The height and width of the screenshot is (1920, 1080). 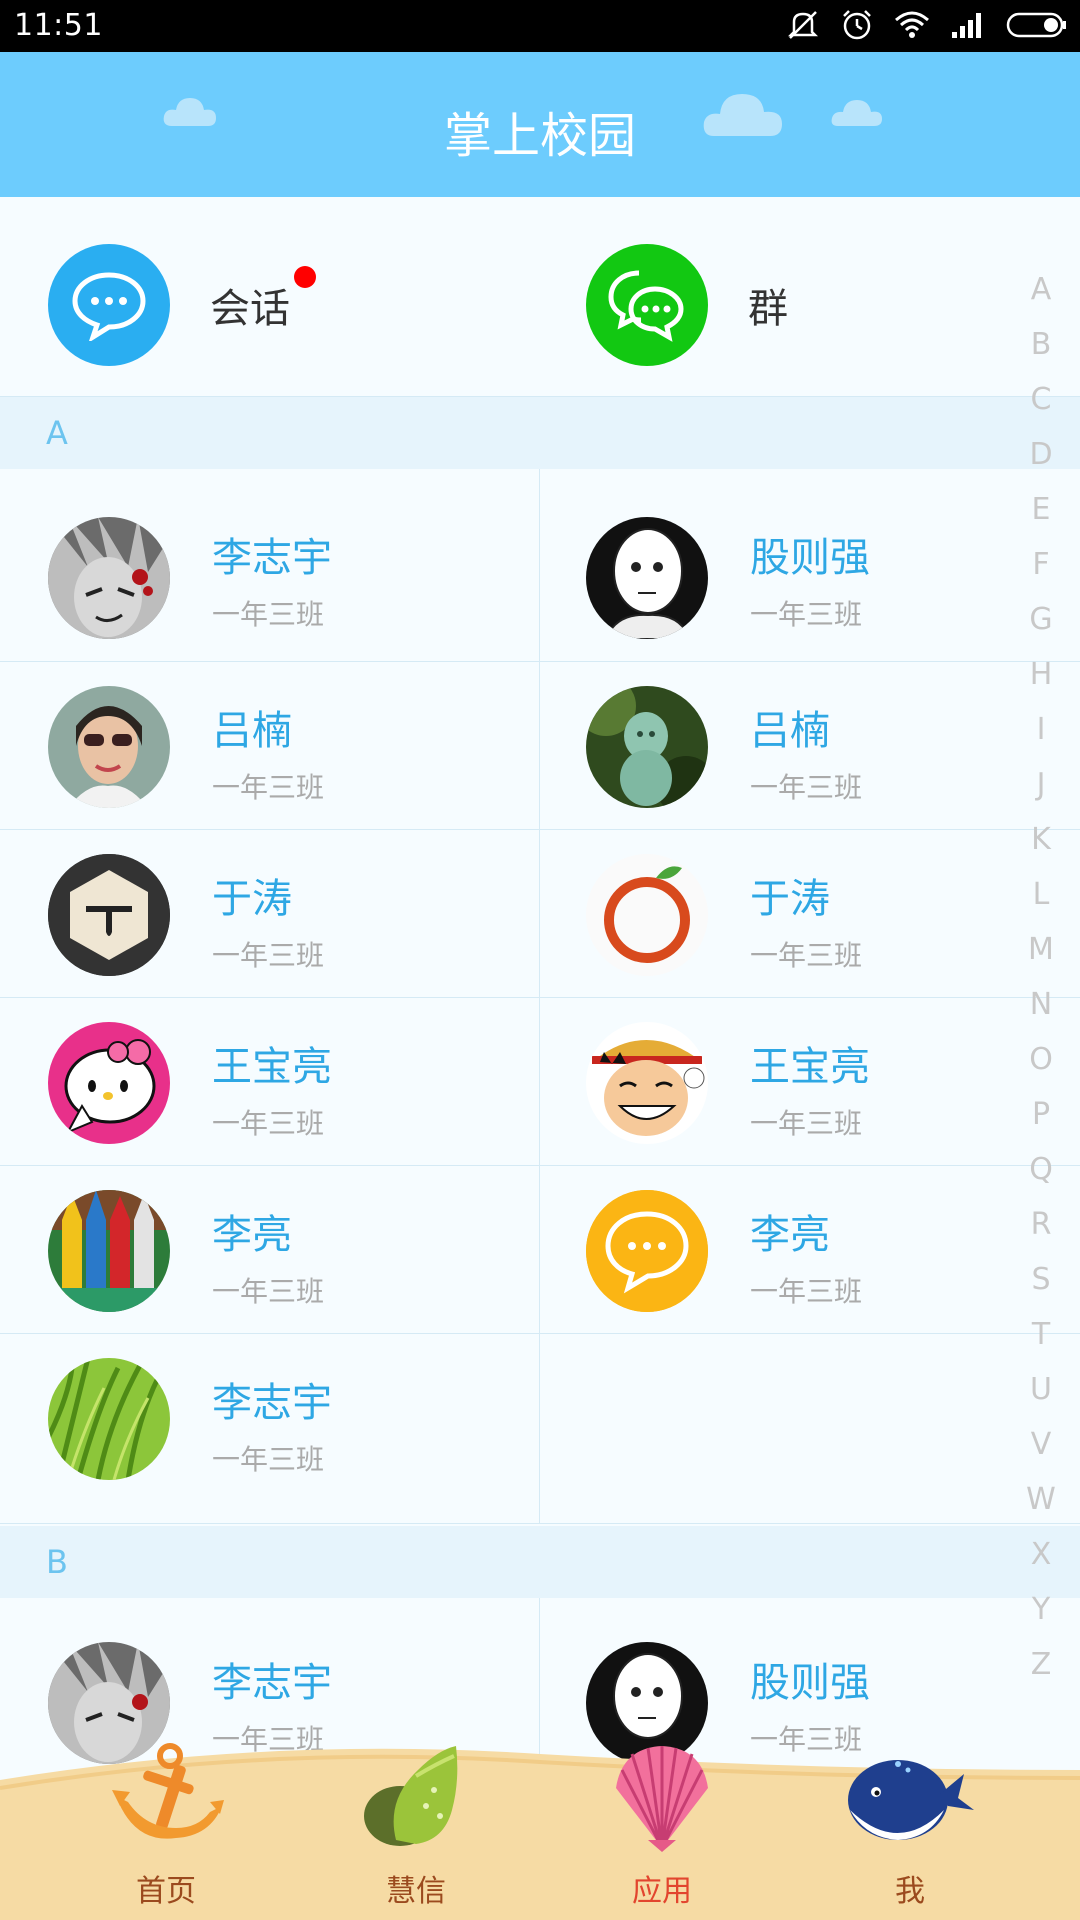 I want to click on index-letter: Q, so click(x=1041, y=1169).